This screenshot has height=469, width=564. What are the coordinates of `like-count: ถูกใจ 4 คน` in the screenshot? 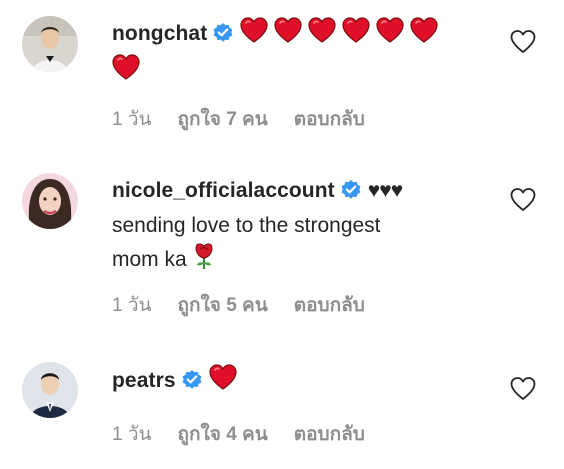 It's located at (223, 435).